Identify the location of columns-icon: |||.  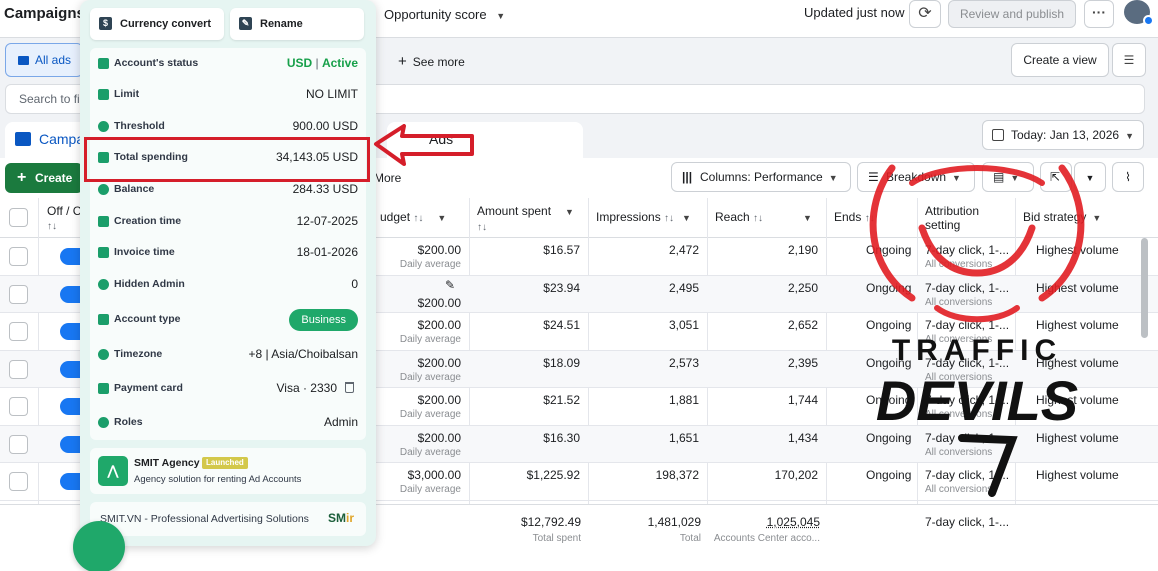
(687, 177).